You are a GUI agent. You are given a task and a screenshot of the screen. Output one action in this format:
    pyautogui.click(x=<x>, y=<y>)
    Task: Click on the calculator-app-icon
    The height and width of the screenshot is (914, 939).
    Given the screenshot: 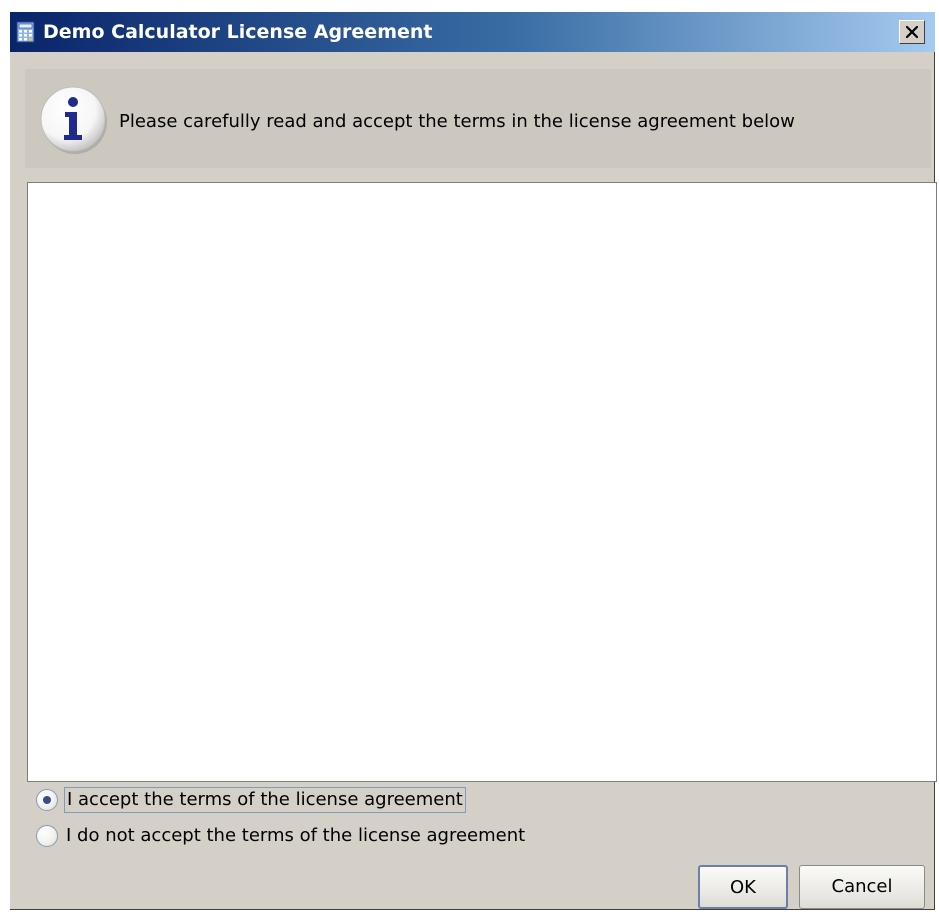 What is the action you would take?
    pyautogui.click(x=25, y=32)
    